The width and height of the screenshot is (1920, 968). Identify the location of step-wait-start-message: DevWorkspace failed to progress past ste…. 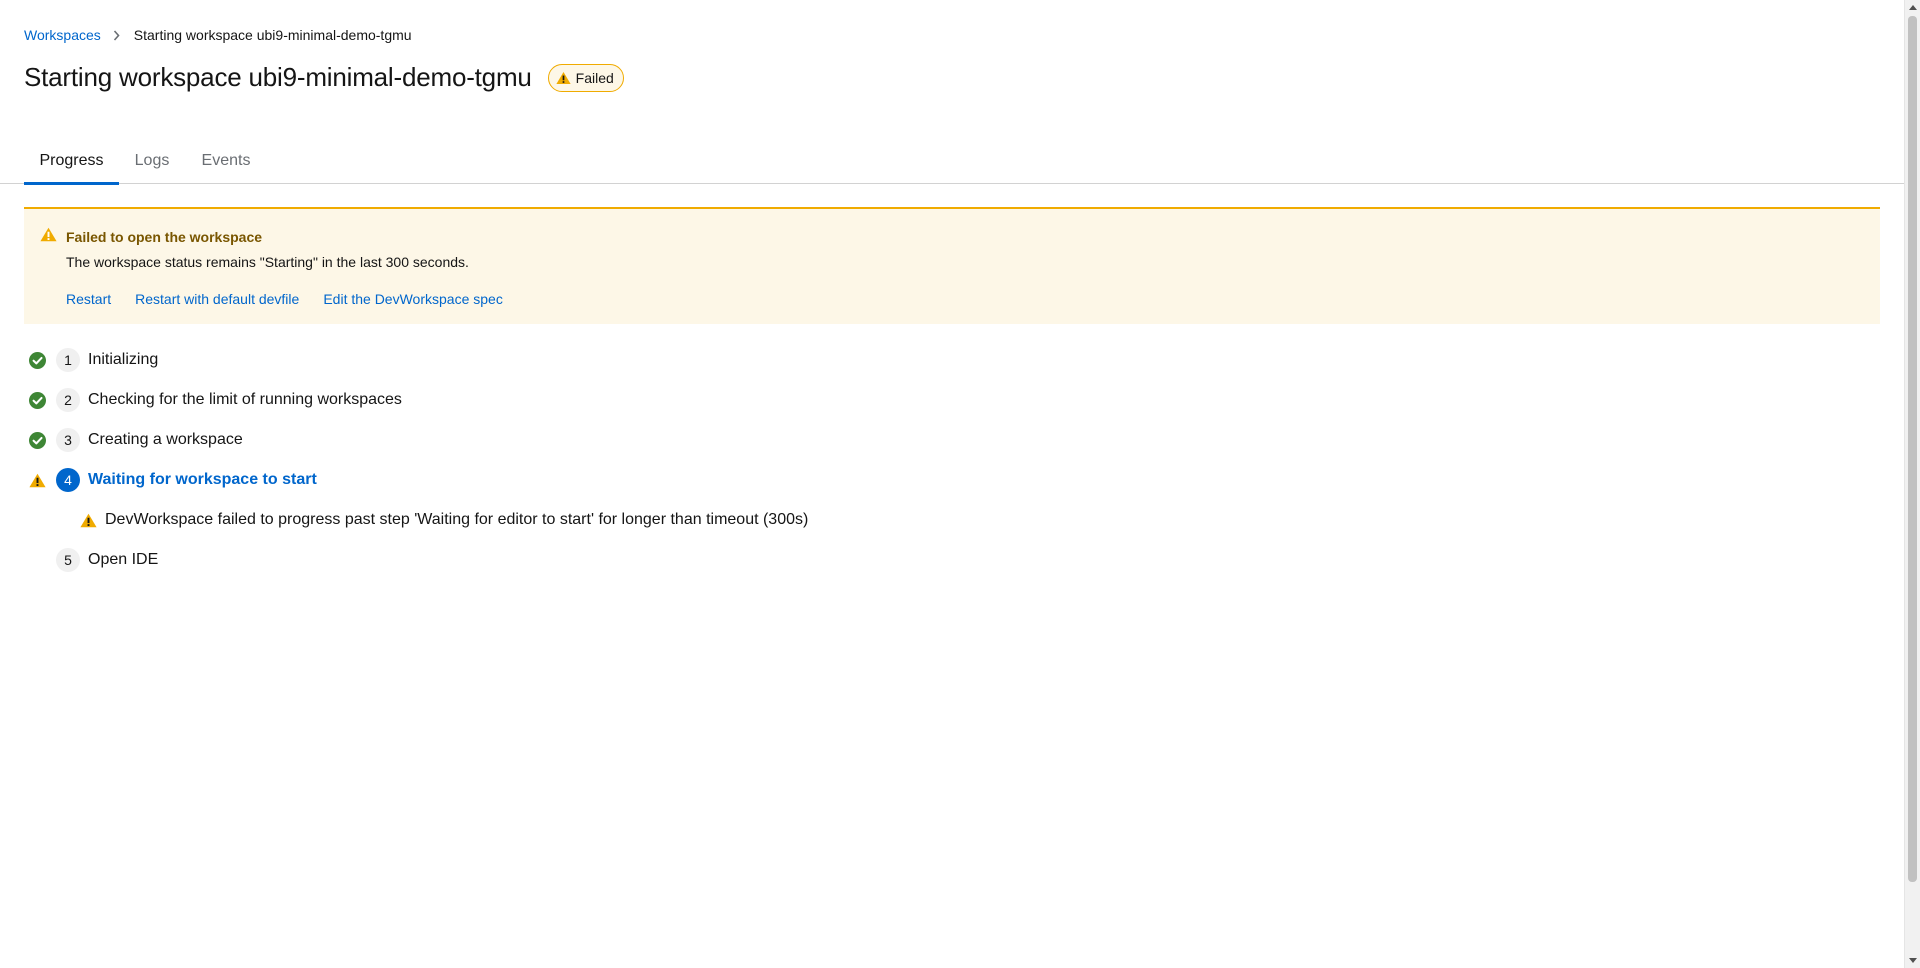
(444, 520).